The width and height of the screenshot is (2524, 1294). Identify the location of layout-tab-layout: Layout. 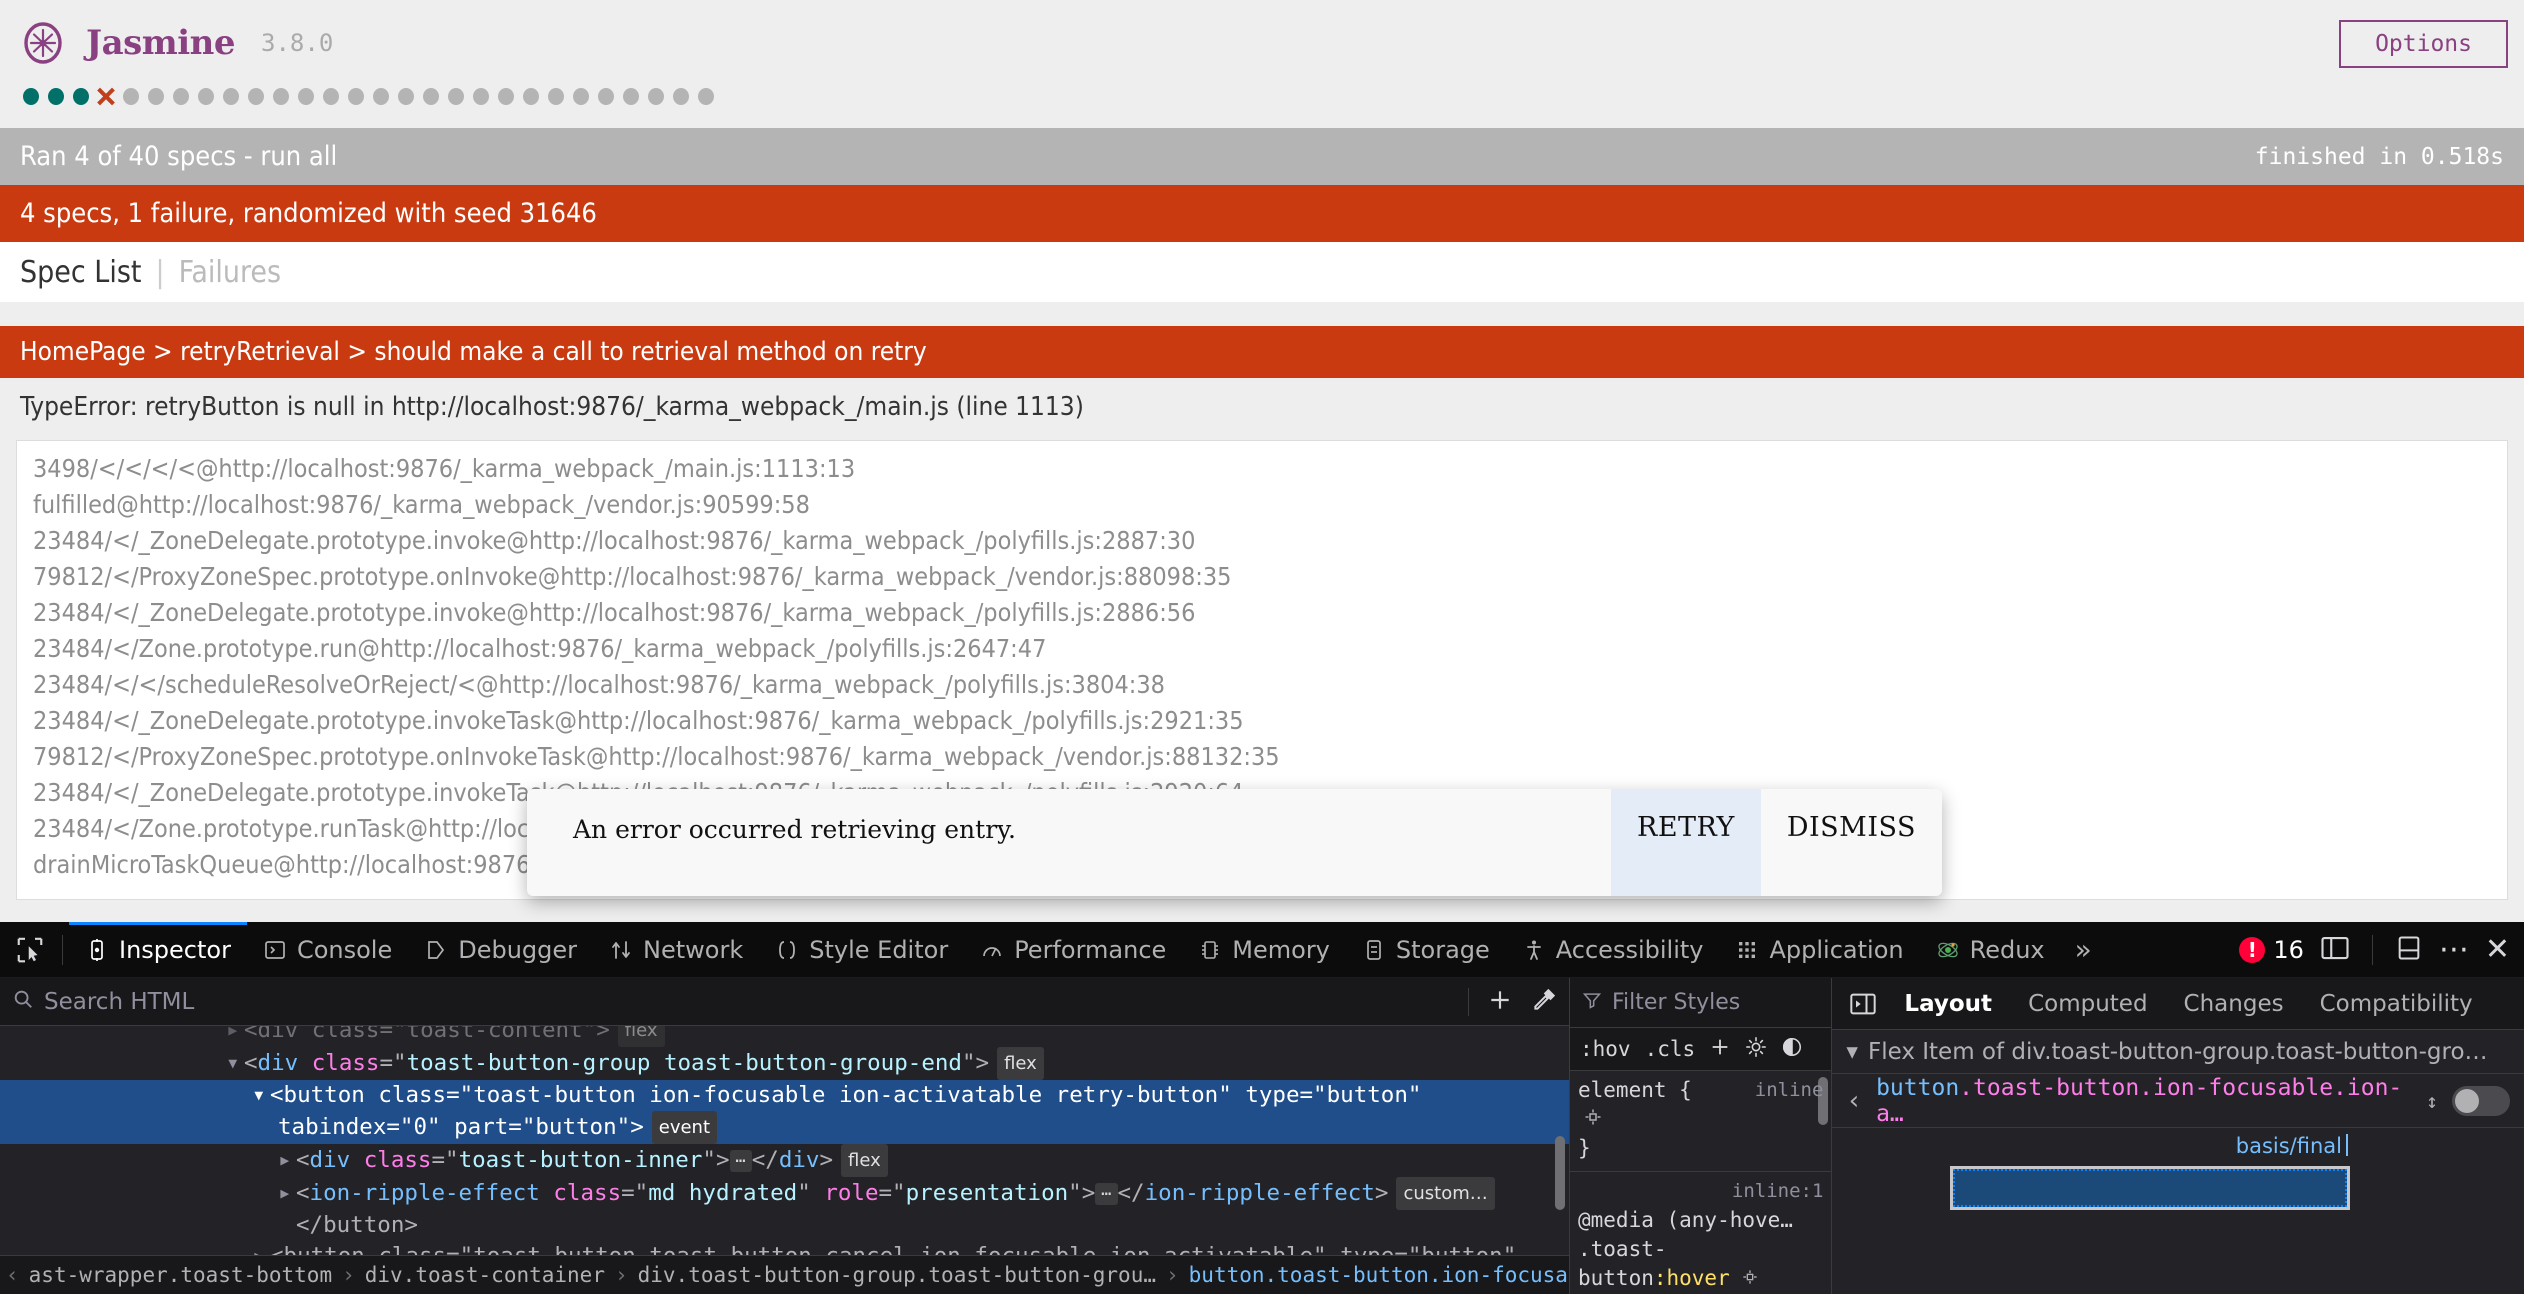
(1948, 1004).